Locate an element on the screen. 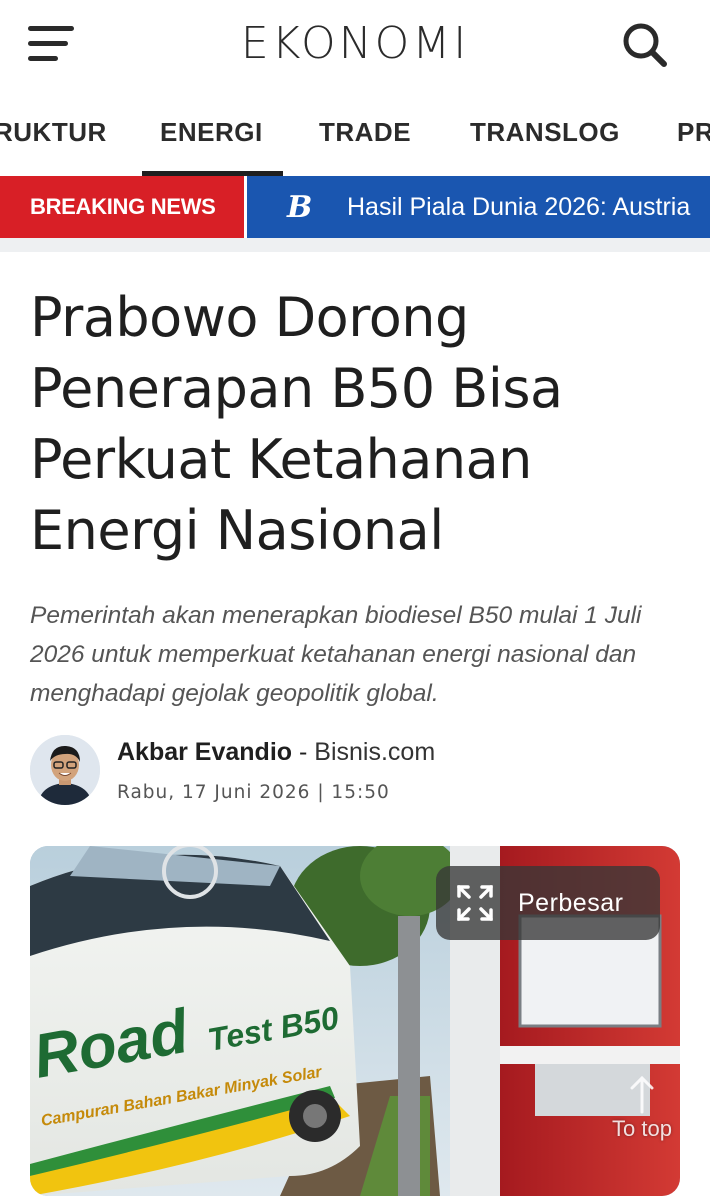 The height and width of the screenshot is (1200, 710). tab-more: PR is located at coordinates (693, 134).